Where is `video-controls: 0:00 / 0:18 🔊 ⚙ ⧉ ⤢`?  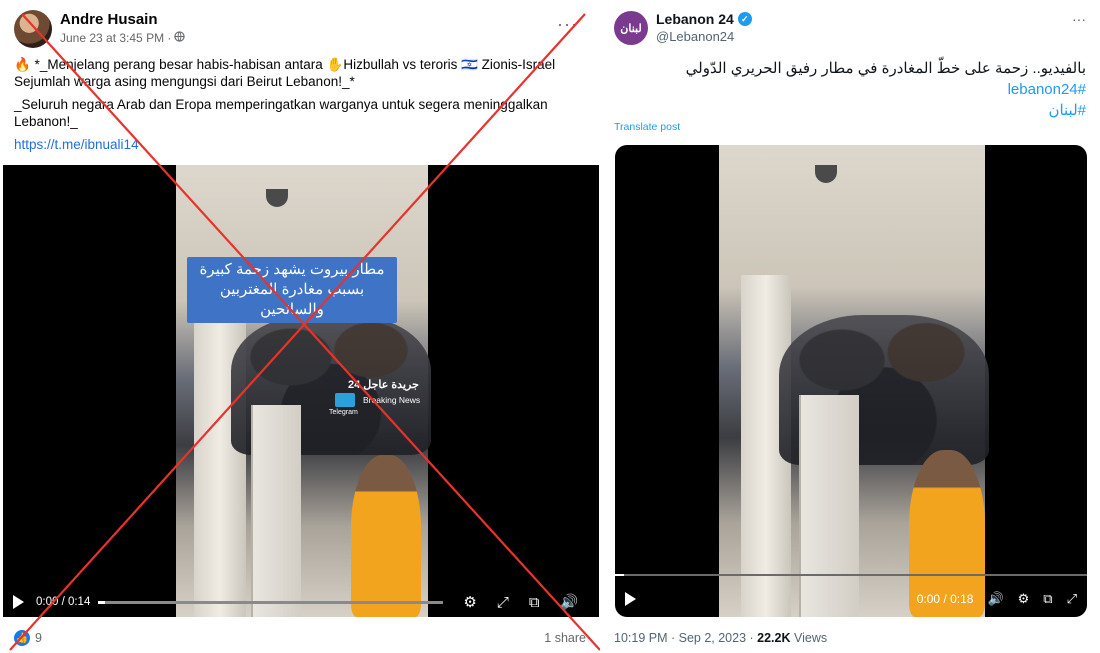 video-controls: 0:00 / 0:18 🔊 ⚙ ⧉ ⤢ is located at coordinates (851, 599).